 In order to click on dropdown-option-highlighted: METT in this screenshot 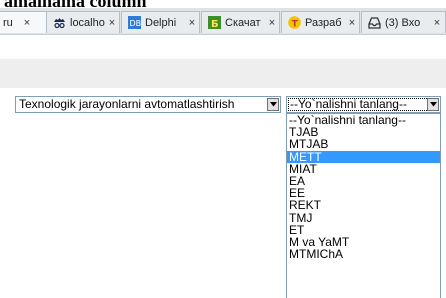, I will do `click(363, 156)`.